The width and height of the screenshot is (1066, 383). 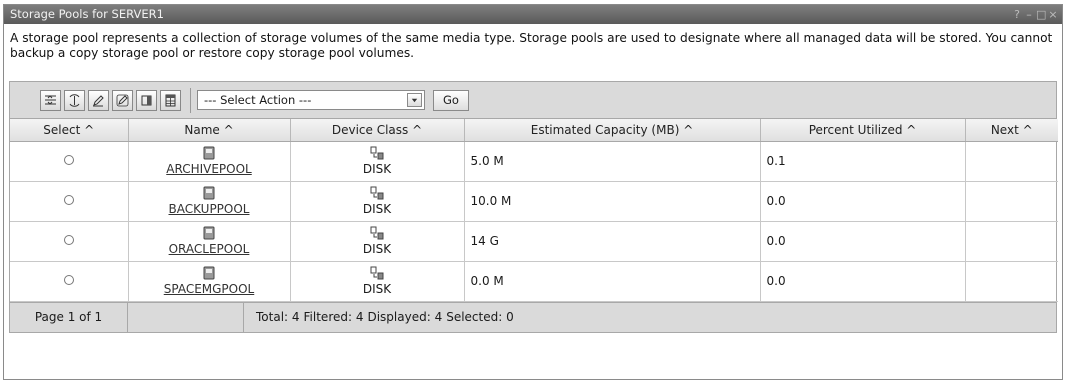 I want to click on pool-name-link: ARCHIVEPOOL, so click(x=209, y=169).